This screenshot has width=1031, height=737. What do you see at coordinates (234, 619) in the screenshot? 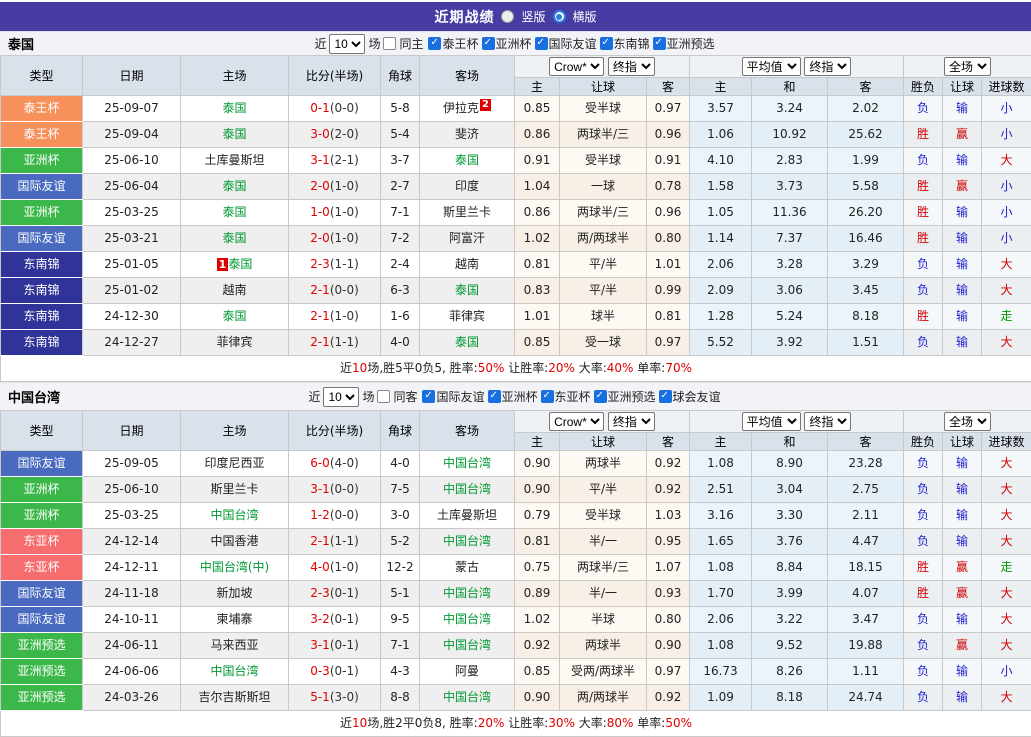
I see `home-team-name: 柬埔寨` at bounding box center [234, 619].